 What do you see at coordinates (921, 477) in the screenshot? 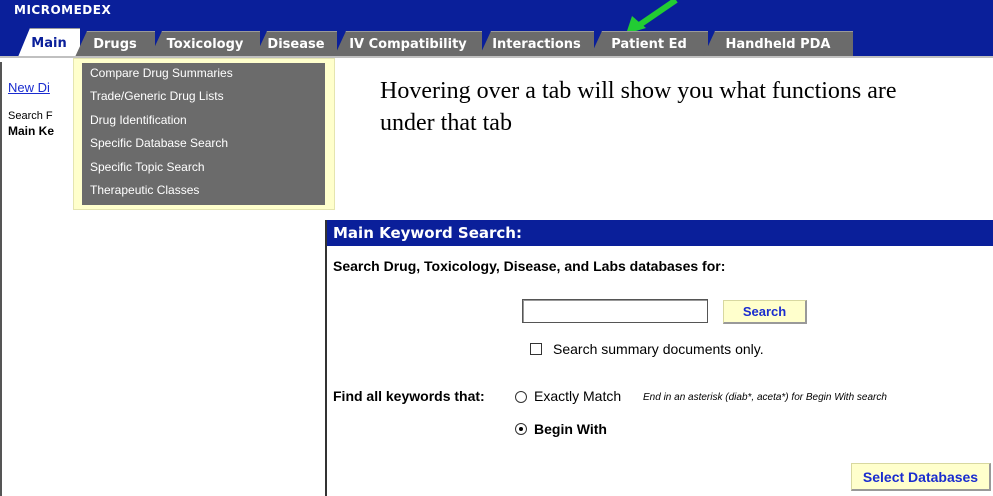
I see `select-databases-button: Select Databases` at bounding box center [921, 477].